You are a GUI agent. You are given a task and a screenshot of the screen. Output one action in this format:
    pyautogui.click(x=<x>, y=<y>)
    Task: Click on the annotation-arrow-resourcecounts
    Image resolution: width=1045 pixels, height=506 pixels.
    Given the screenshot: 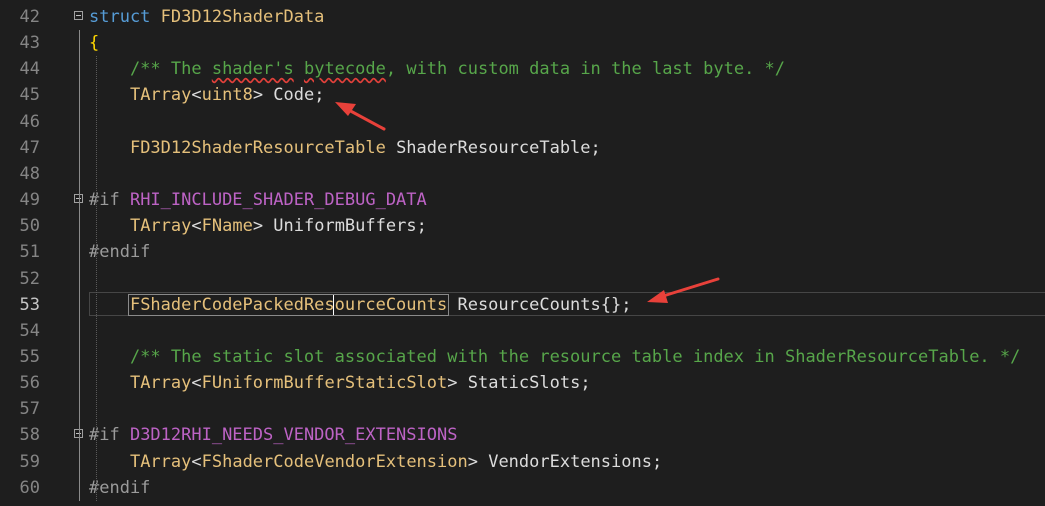 What is the action you would take?
    pyautogui.click(x=683, y=290)
    